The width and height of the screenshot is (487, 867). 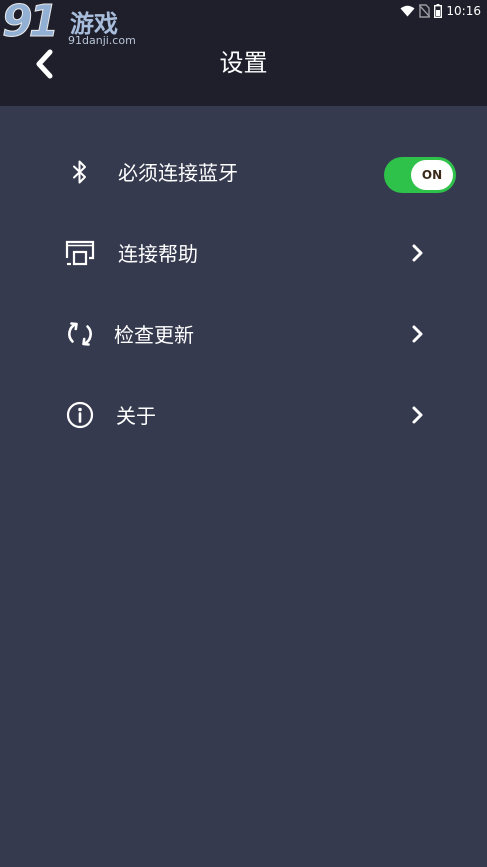 I want to click on settings-item-check-update: 检查更新, so click(x=243, y=336).